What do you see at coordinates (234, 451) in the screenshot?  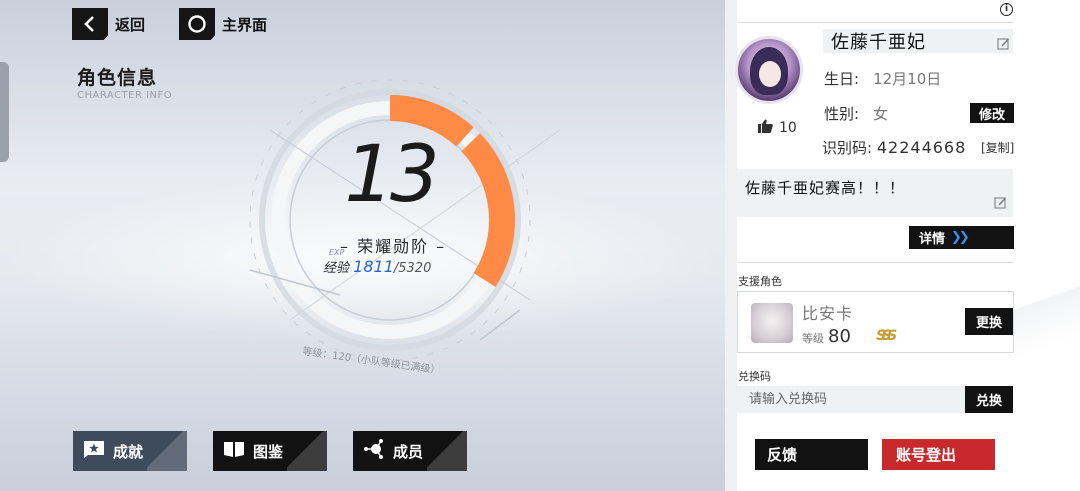 I see `book-icon` at bounding box center [234, 451].